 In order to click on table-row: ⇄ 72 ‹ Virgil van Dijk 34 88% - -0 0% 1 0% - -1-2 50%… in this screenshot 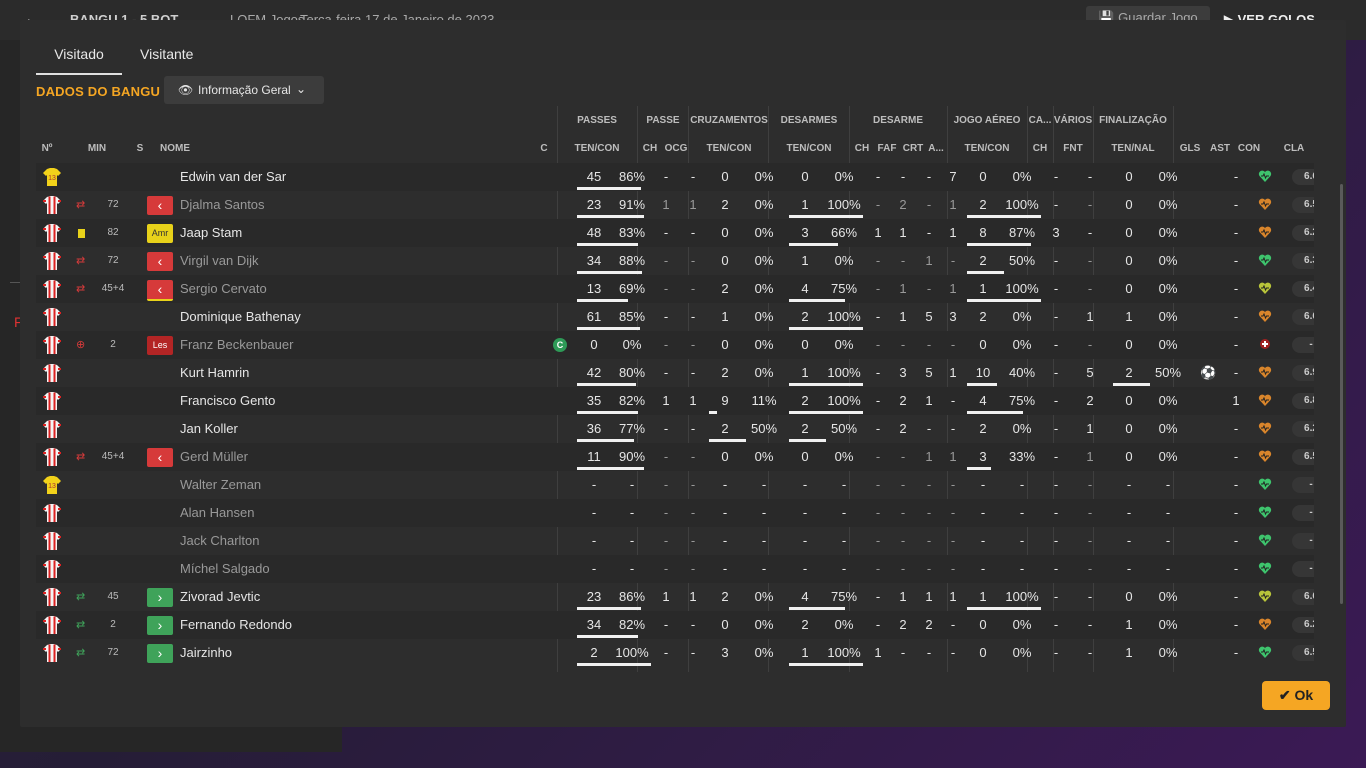, I will do `click(675, 261)`.